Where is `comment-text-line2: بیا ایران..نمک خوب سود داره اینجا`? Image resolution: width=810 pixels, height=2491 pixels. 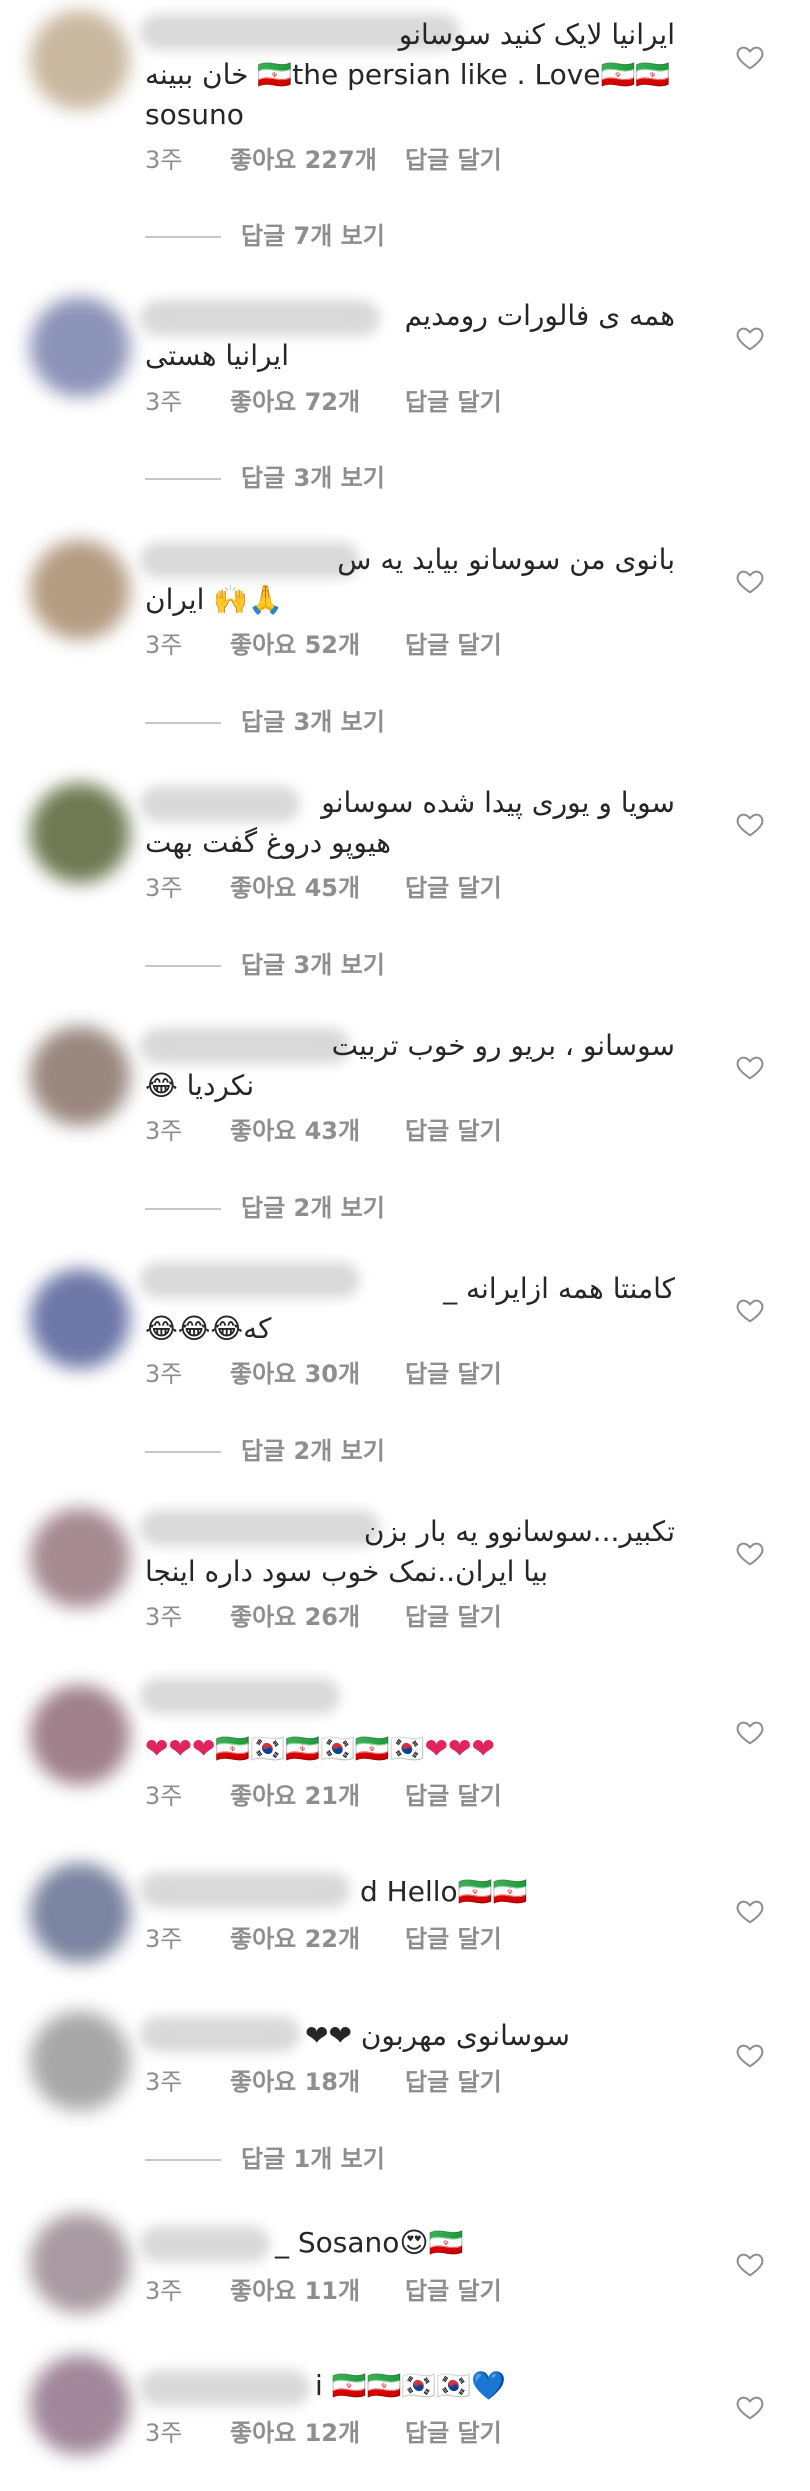 comment-text-line2: بیا ایران..نمک خوب سود داره اینجا is located at coordinates (347, 1571).